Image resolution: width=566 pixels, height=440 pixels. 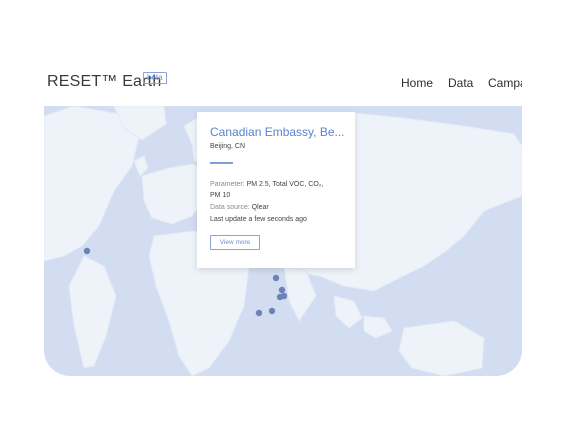 I want to click on beta-badge: beta, so click(x=155, y=78).